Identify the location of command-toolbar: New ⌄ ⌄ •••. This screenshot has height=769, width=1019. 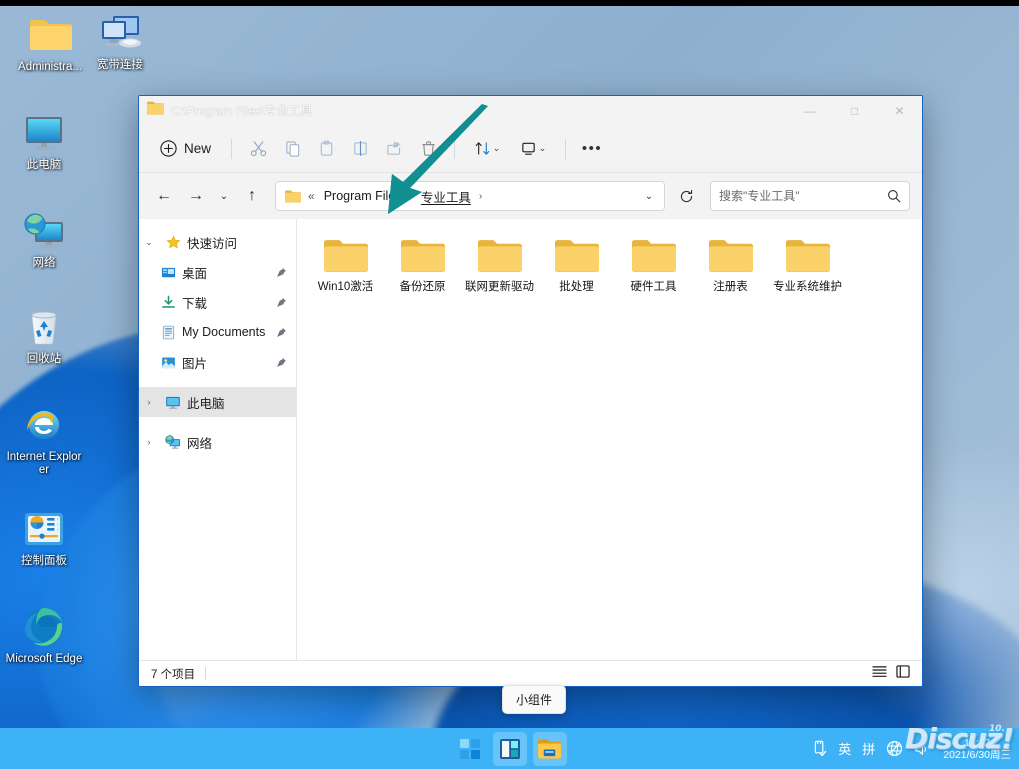
(530, 149).